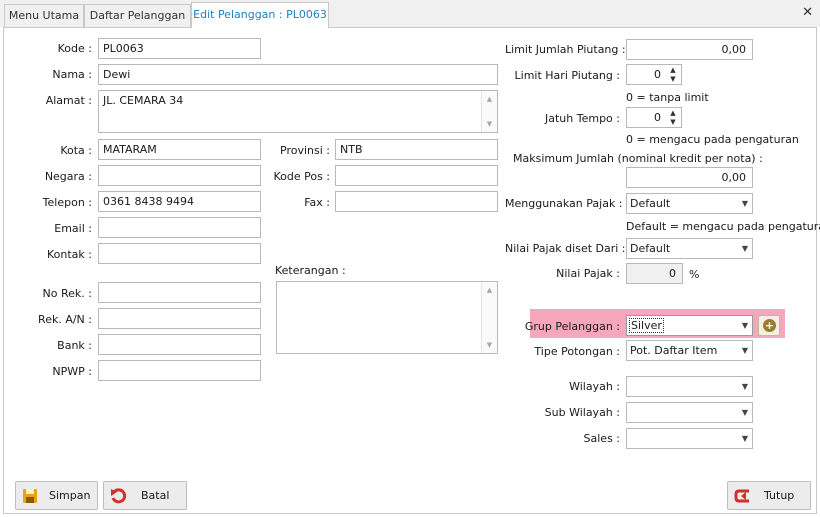 The width and height of the screenshot is (820, 517). What do you see at coordinates (565, 49) in the screenshot?
I see `limit-jumlah-label: Limit Jumlah Piutang :` at bounding box center [565, 49].